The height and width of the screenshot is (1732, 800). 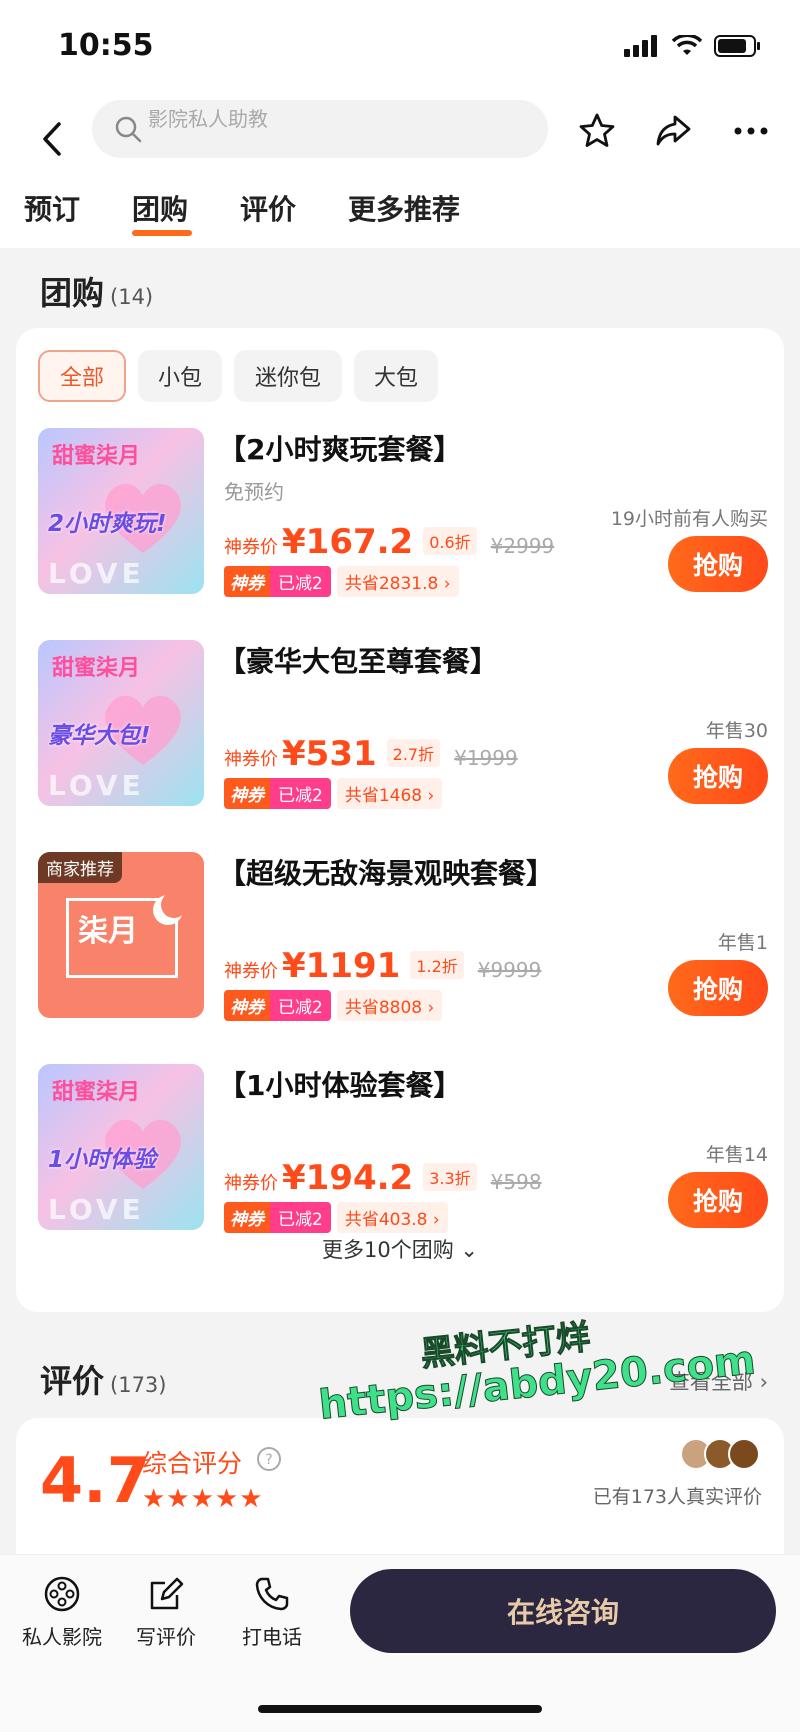 What do you see at coordinates (333, 1005) in the screenshot?
I see `promo-row: 神券 已减2 共省8808 ›` at bounding box center [333, 1005].